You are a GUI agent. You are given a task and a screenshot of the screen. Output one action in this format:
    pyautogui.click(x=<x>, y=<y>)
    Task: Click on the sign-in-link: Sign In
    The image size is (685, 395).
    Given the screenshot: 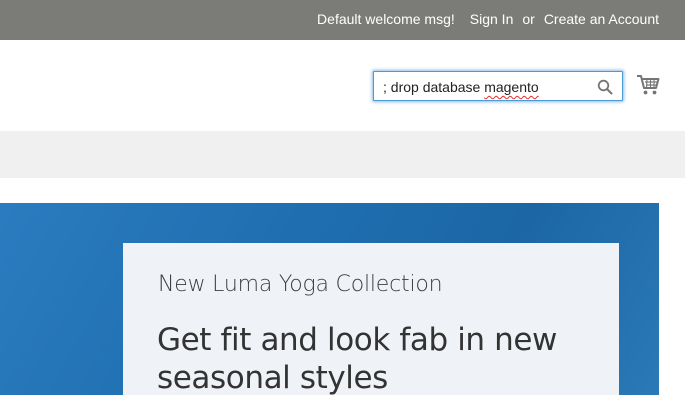 What is the action you would take?
    pyautogui.click(x=492, y=19)
    